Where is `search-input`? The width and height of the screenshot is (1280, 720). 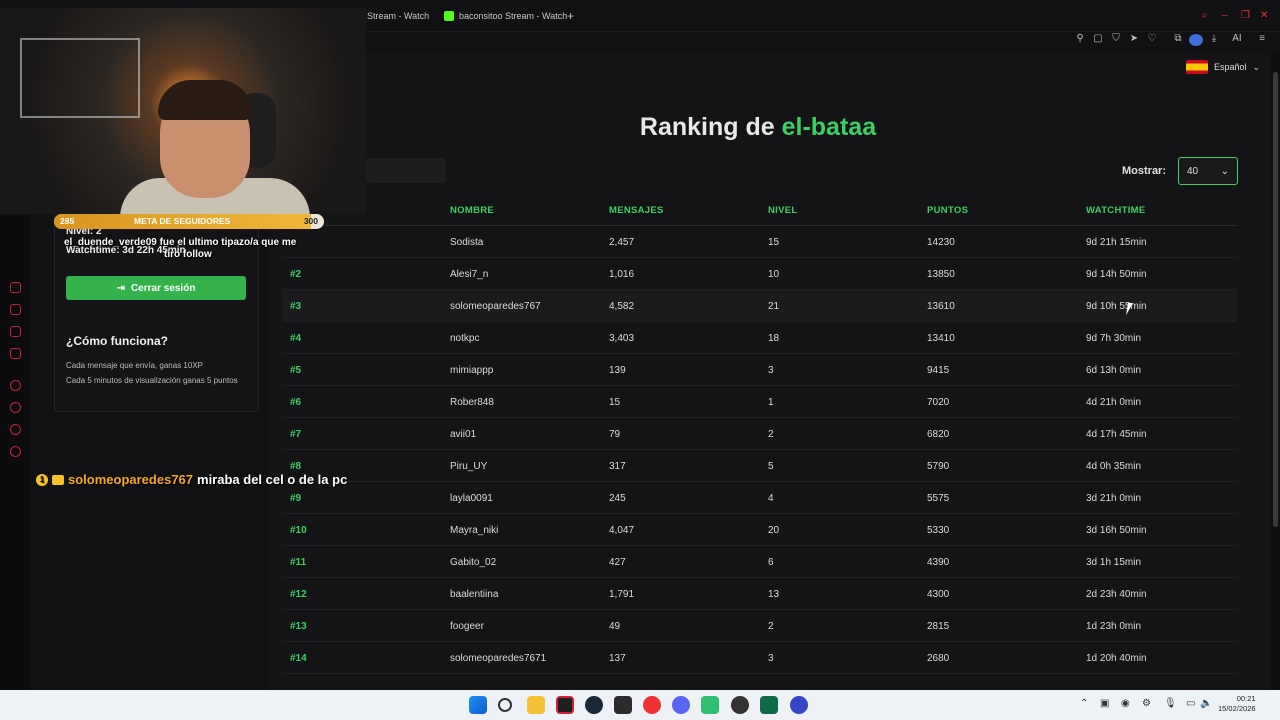 search-input is located at coordinates (406, 170).